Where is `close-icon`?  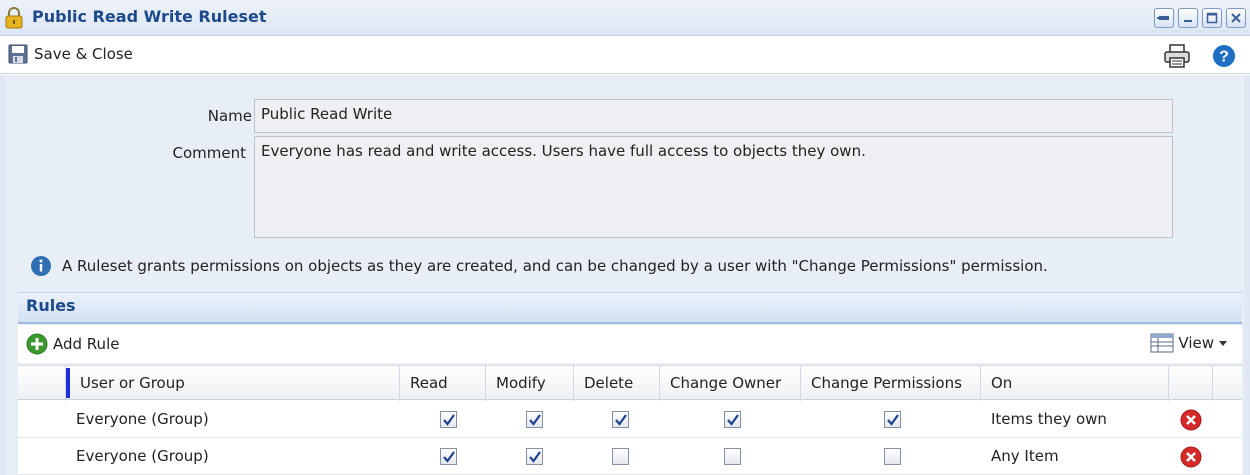 close-icon is located at coordinates (1236, 18).